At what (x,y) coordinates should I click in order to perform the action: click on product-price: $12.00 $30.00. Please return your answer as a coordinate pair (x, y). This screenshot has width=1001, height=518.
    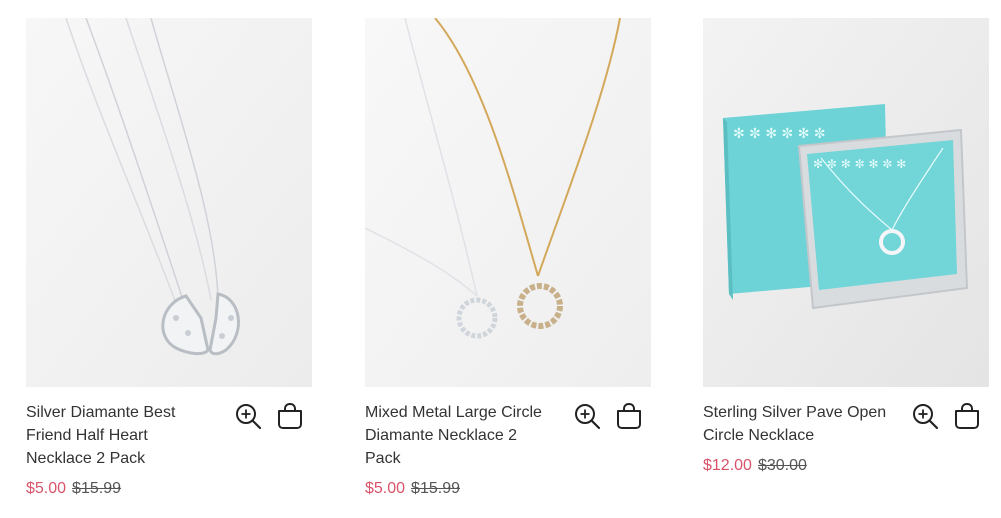
    Looking at the image, I should click on (755, 466).